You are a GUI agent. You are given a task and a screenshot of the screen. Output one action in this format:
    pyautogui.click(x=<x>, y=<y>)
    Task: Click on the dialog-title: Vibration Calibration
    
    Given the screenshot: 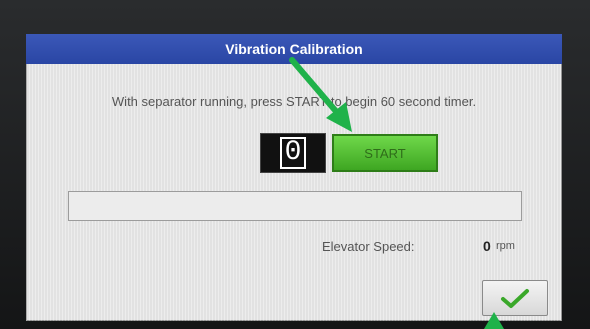 What is the action you would take?
    pyautogui.click(x=294, y=49)
    